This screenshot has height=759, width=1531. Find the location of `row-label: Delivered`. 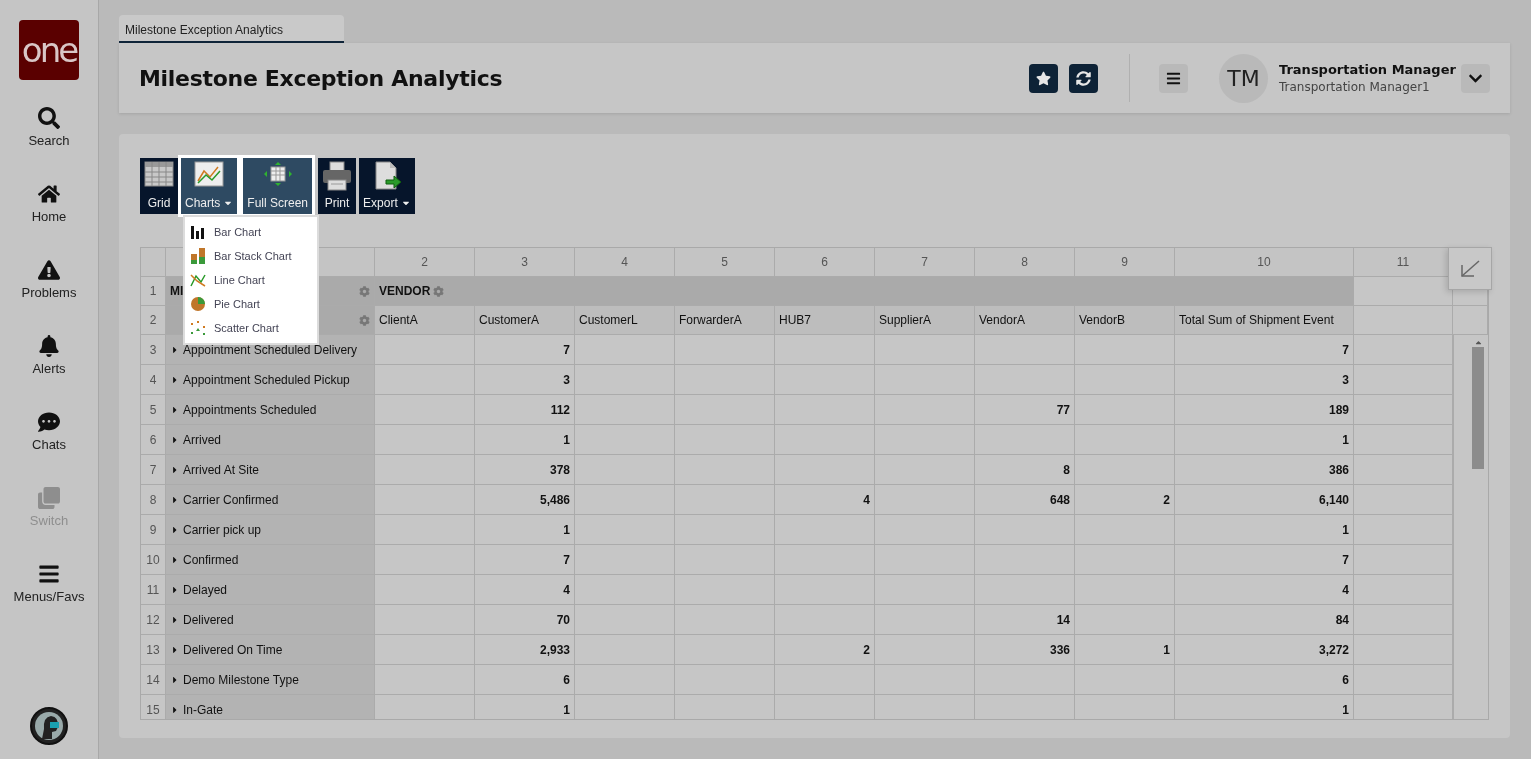

row-label: Delivered is located at coordinates (208, 619).